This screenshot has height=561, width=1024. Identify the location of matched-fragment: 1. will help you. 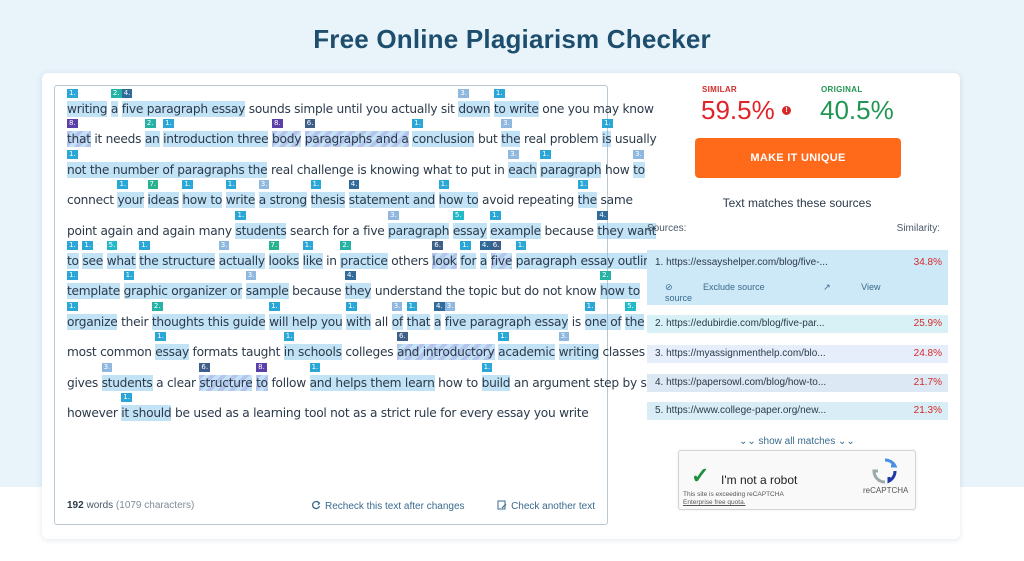
(306, 315).